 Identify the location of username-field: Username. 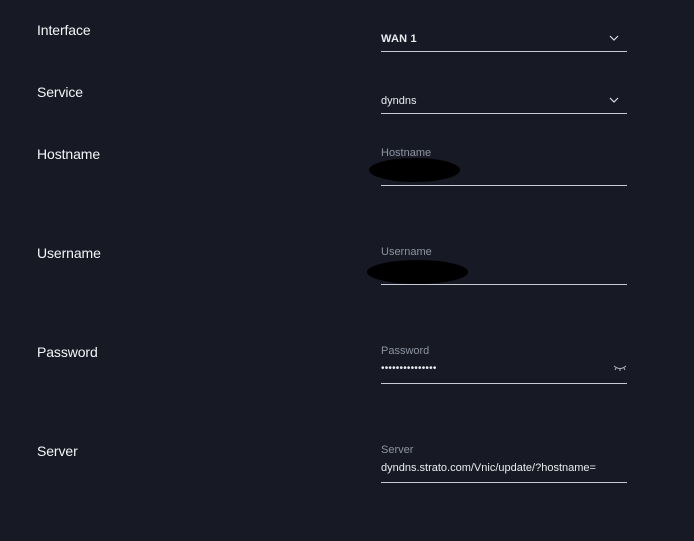
(497, 265).